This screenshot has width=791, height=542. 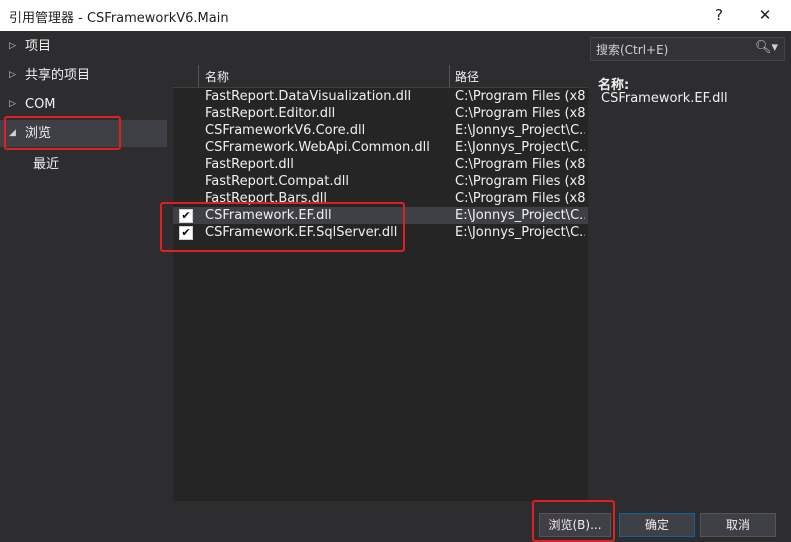 I want to click on item-name: FastReport.Compat.dll, so click(x=277, y=181).